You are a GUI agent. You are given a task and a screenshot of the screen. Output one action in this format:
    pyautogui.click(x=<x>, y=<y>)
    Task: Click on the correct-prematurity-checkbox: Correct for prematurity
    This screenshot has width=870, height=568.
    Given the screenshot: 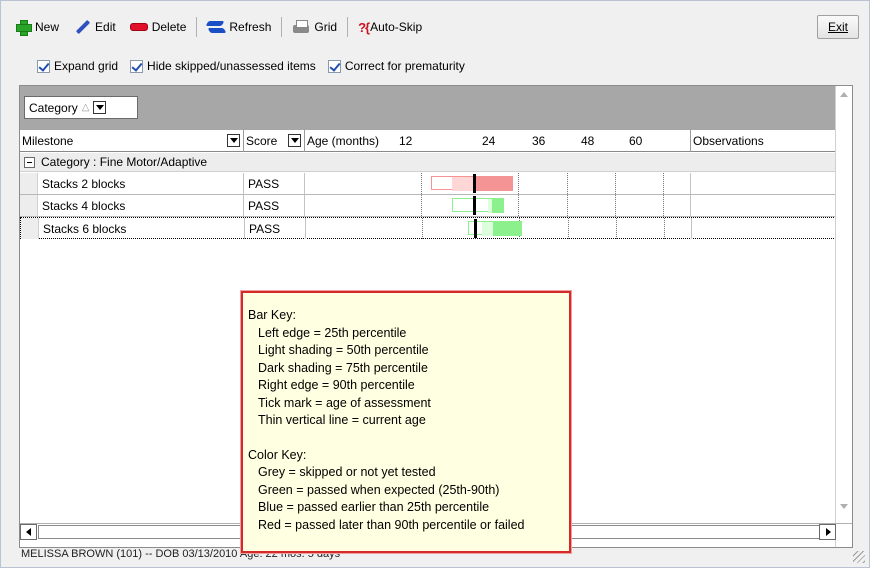 What is the action you would take?
    pyautogui.click(x=396, y=66)
    